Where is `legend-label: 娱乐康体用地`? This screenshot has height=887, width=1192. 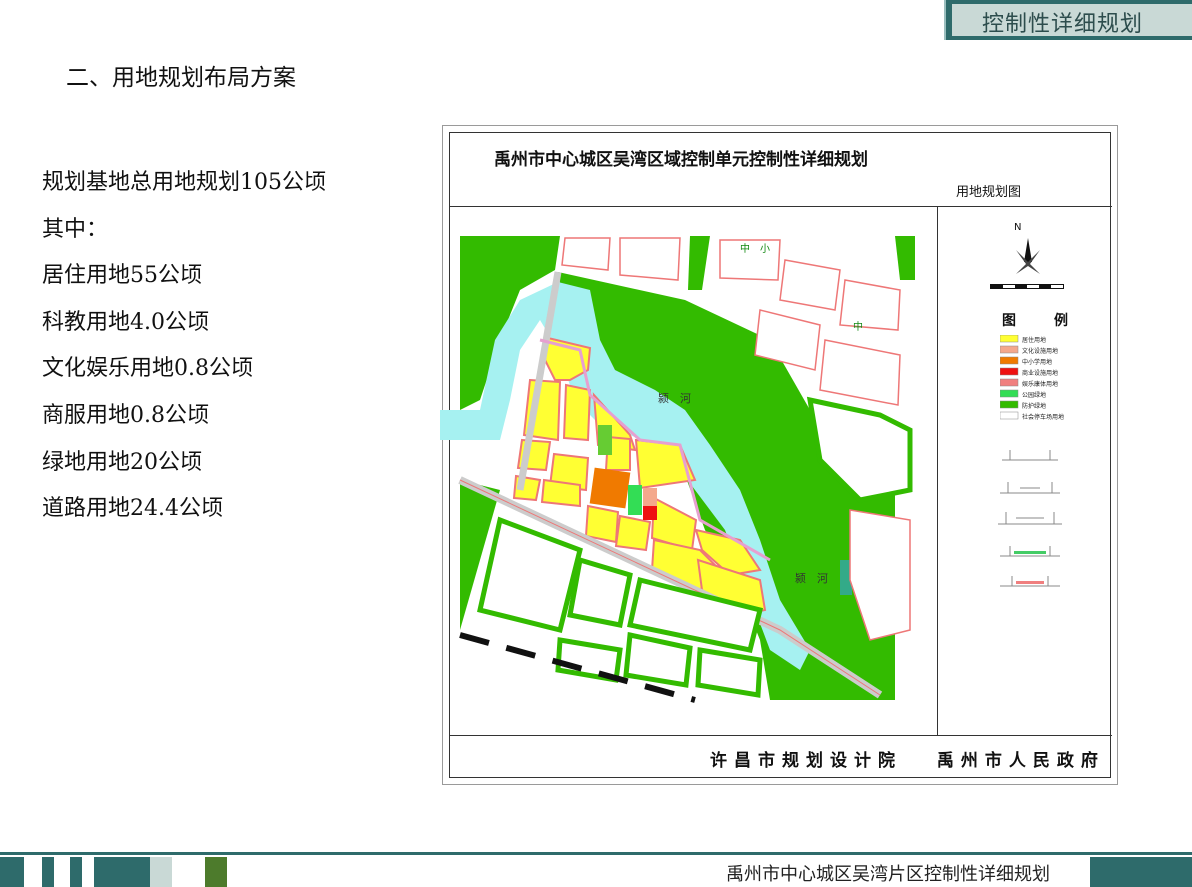
legend-label: 娱乐康体用地 is located at coordinates (1040, 384).